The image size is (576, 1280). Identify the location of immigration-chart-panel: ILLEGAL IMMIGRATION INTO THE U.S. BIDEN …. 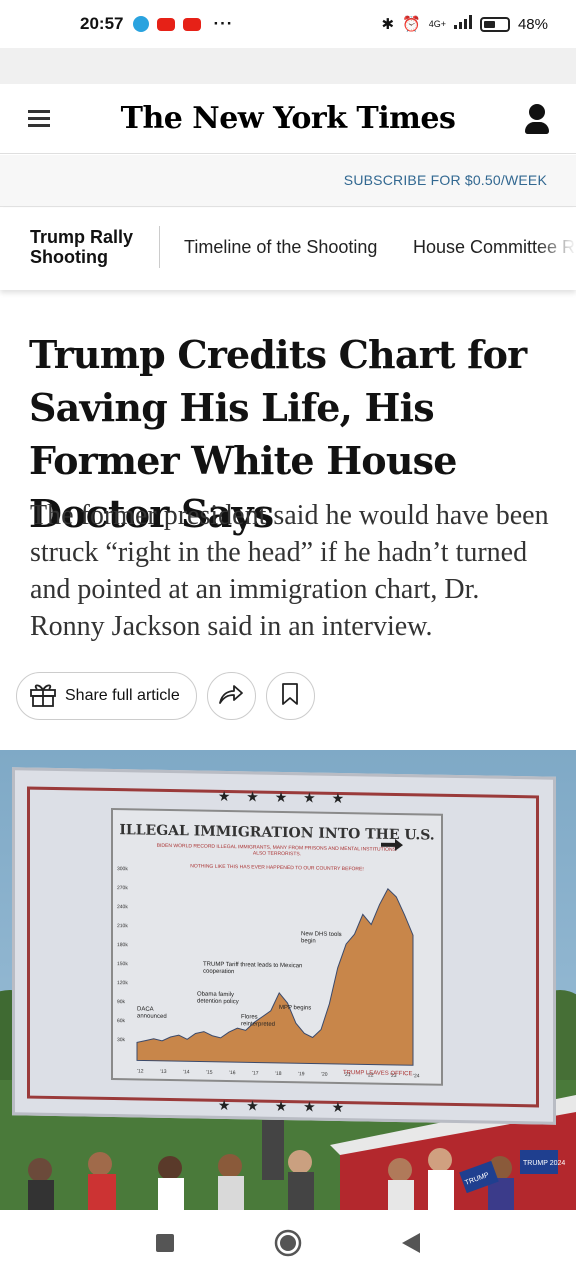
(277, 946).